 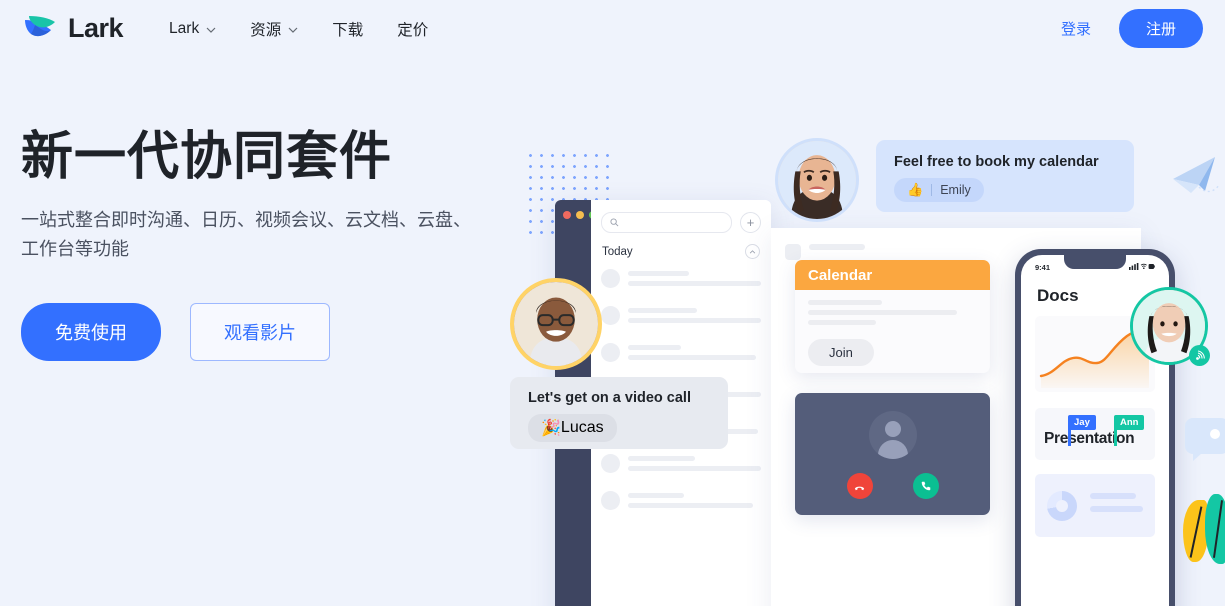 I want to click on chat-bubble-lucas: Let's get on a video call 🎉 Lucas, so click(x=619, y=413).